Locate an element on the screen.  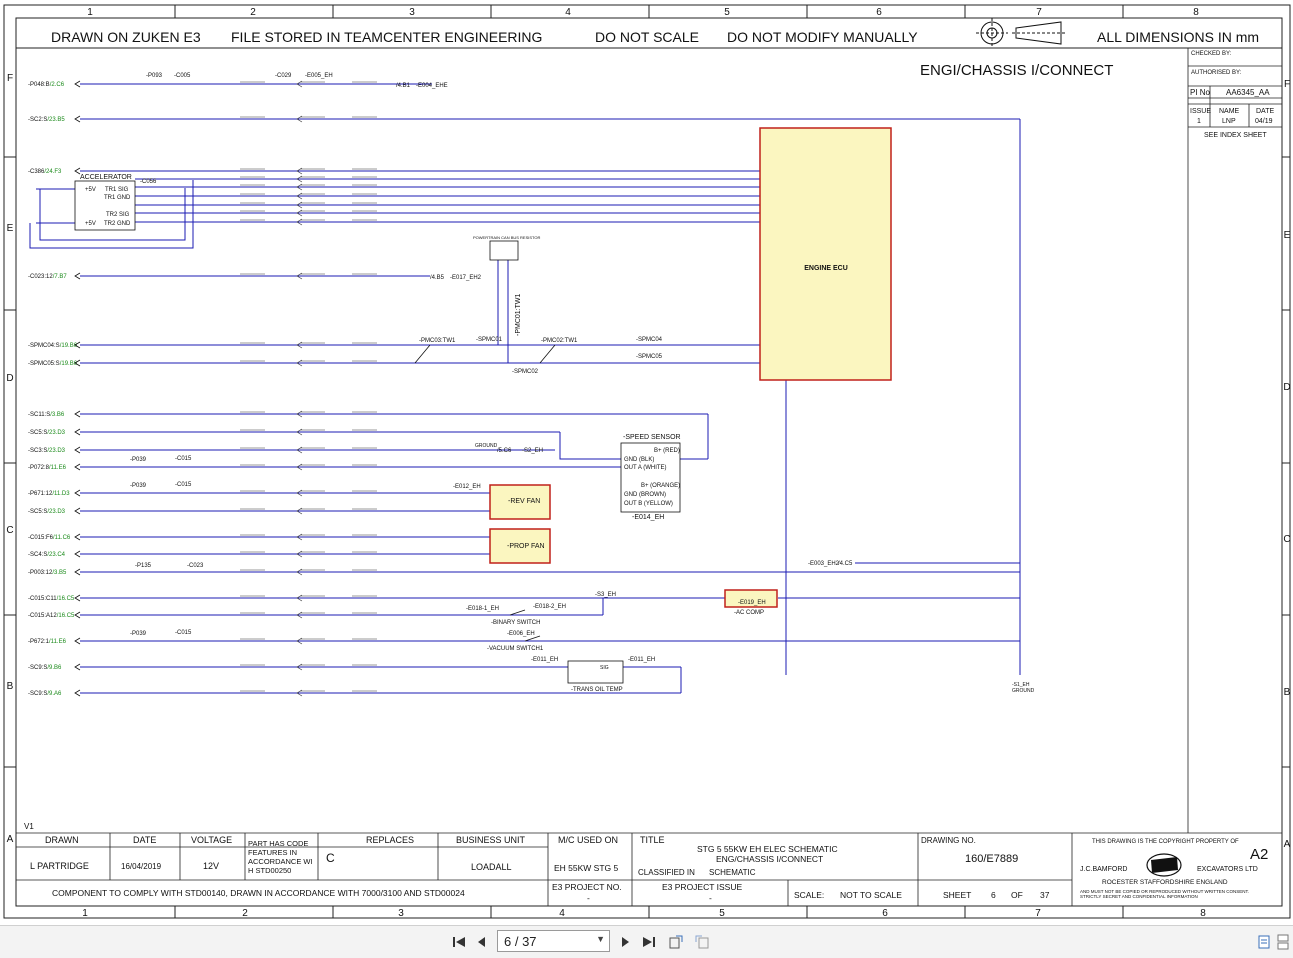
col-label: 2 is located at coordinates (253, 12).